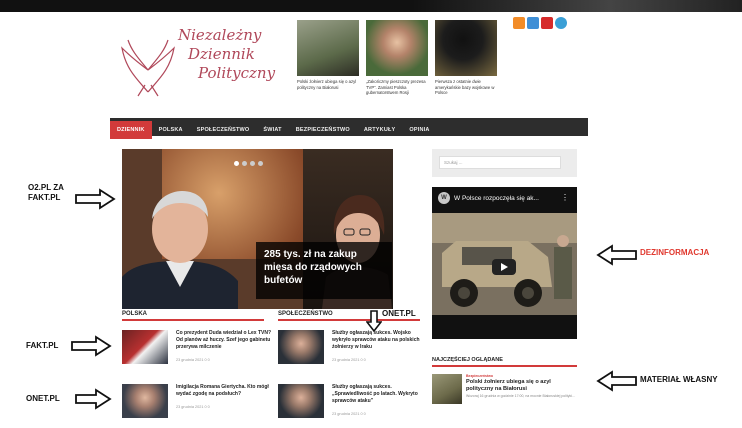 The width and height of the screenshot is (742, 428). I want to click on annotation-onet-bottom: ONET.PL, so click(43, 398).